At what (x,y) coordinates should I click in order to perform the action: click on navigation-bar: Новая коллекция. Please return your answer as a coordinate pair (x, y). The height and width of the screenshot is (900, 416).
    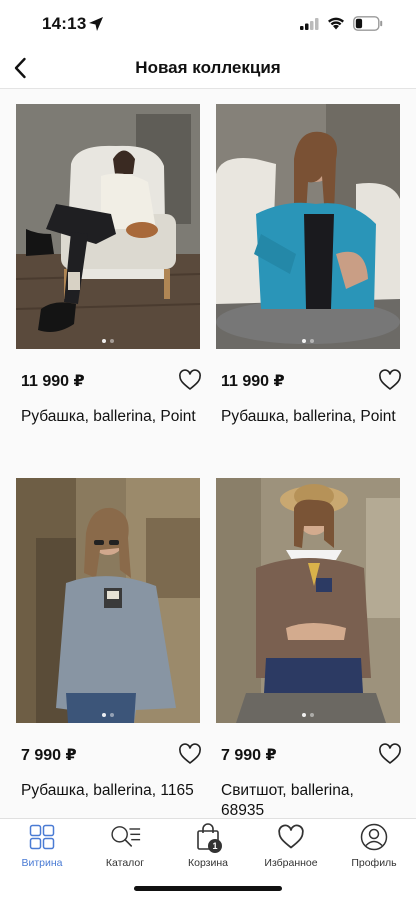
    Looking at the image, I should click on (208, 69).